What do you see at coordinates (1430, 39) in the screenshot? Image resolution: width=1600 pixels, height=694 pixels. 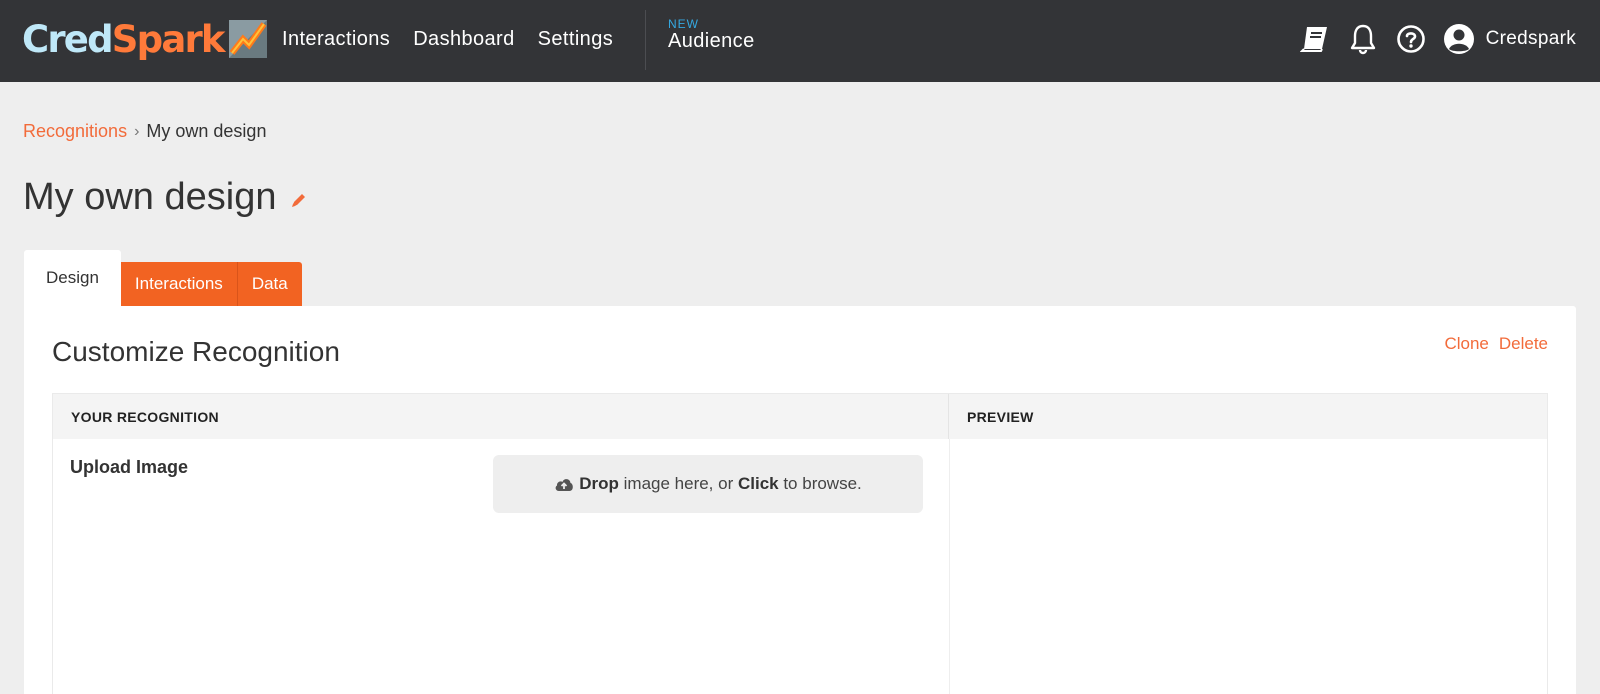 I see `header-actions: Credspark` at bounding box center [1430, 39].